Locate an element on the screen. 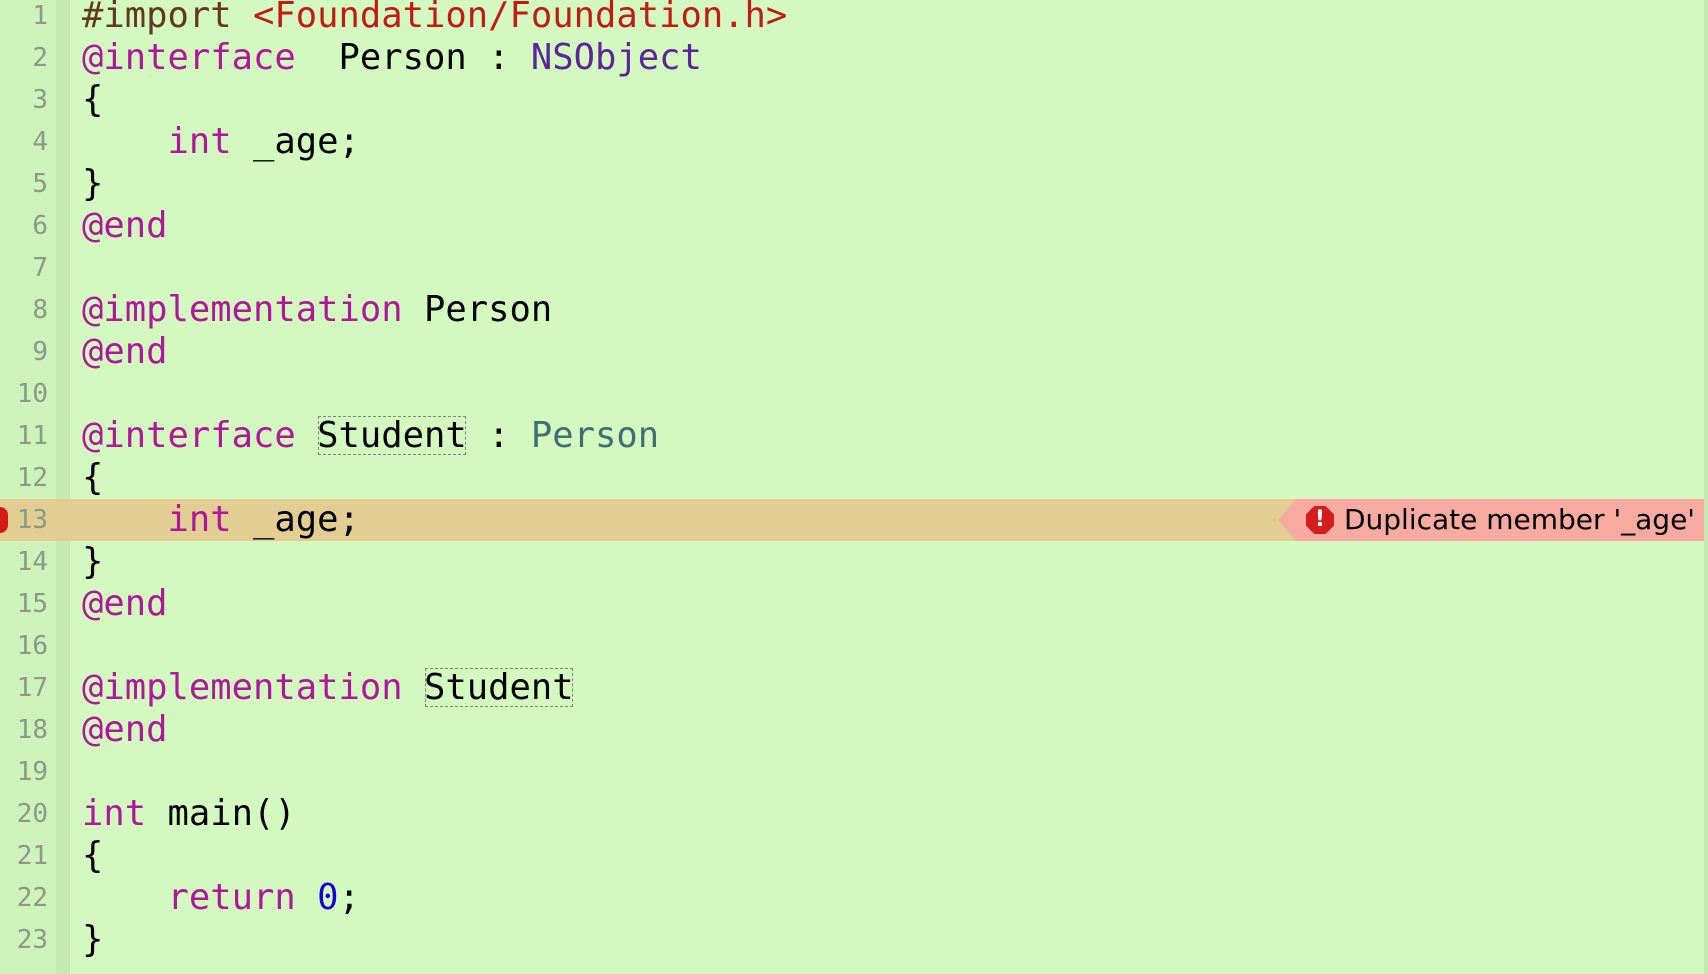  line-number: 14 is located at coordinates (32, 562).